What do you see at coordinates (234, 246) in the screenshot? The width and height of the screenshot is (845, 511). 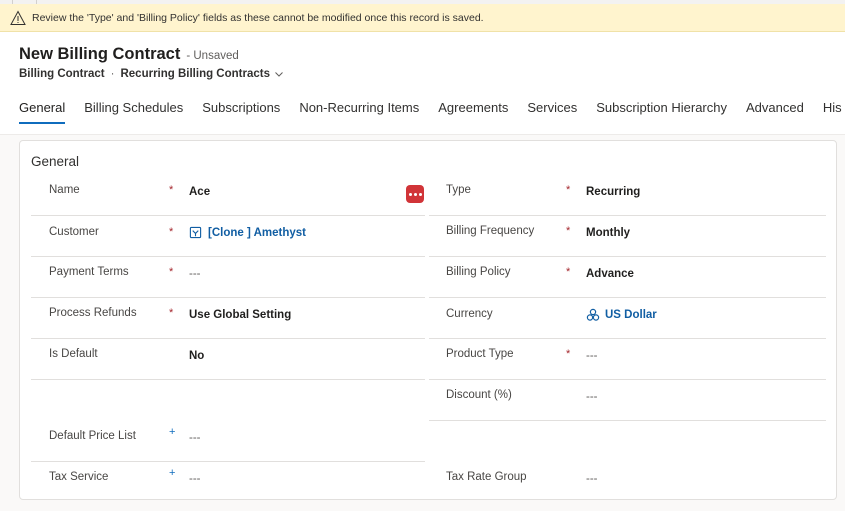 I see `field-customer: Customer * [Clone ] Amethyst` at bounding box center [234, 246].